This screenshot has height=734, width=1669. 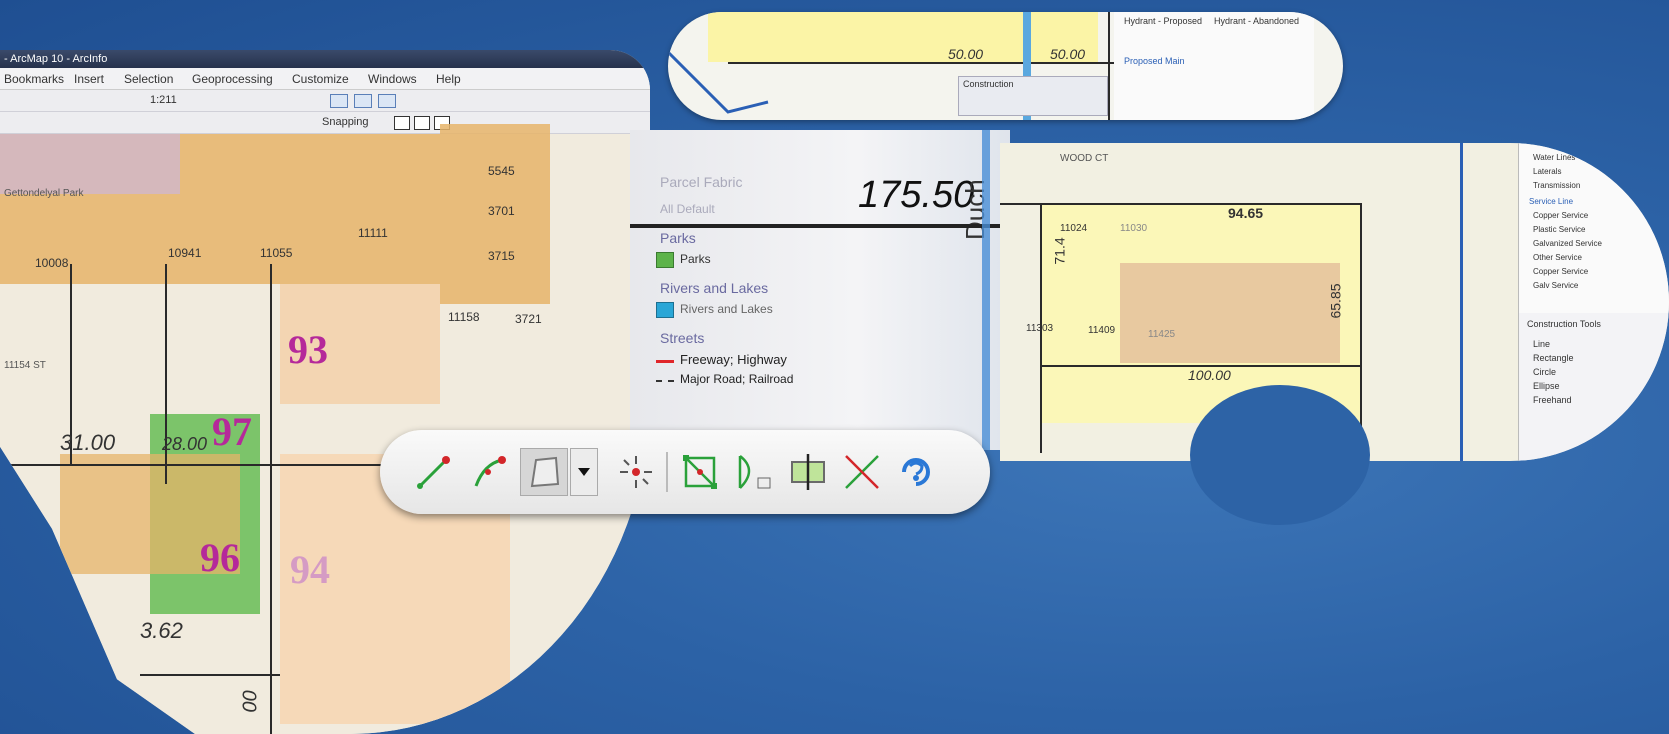 I want to click on snapping-toolbar: Snapping, so click(x=325, y=123).